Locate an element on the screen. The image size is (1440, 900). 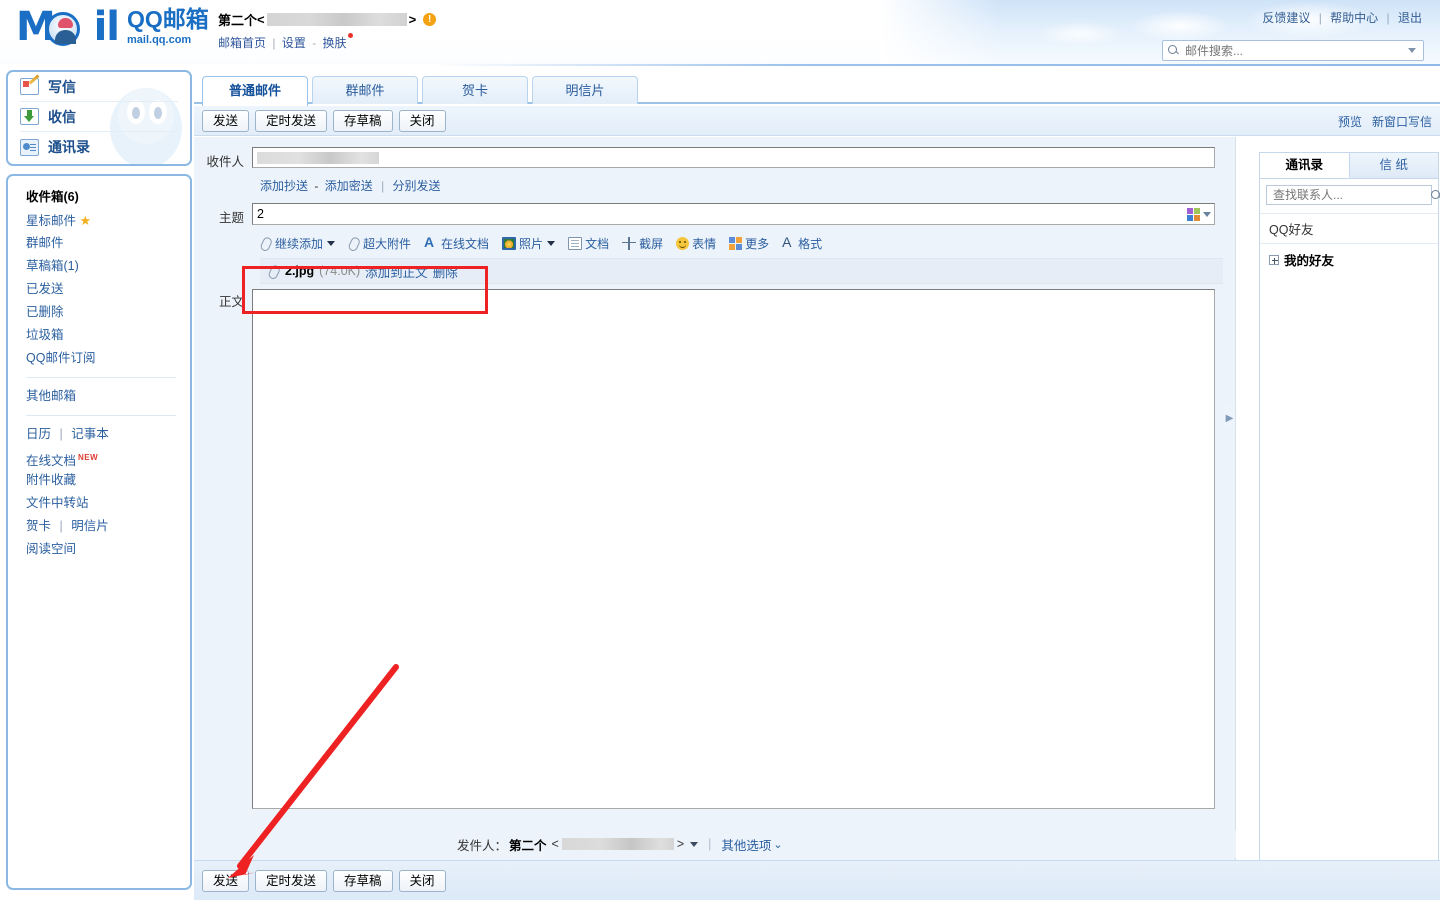
tab-label-normal-mail: 普通邮件 is located at coordinates (254, 90).